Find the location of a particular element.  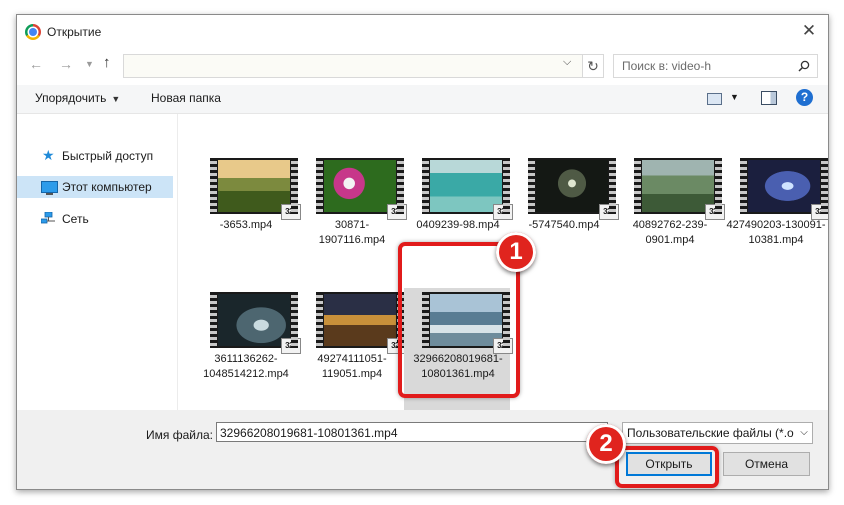

recent-locations-icon: ▼ is located at coordinates (89, 64).